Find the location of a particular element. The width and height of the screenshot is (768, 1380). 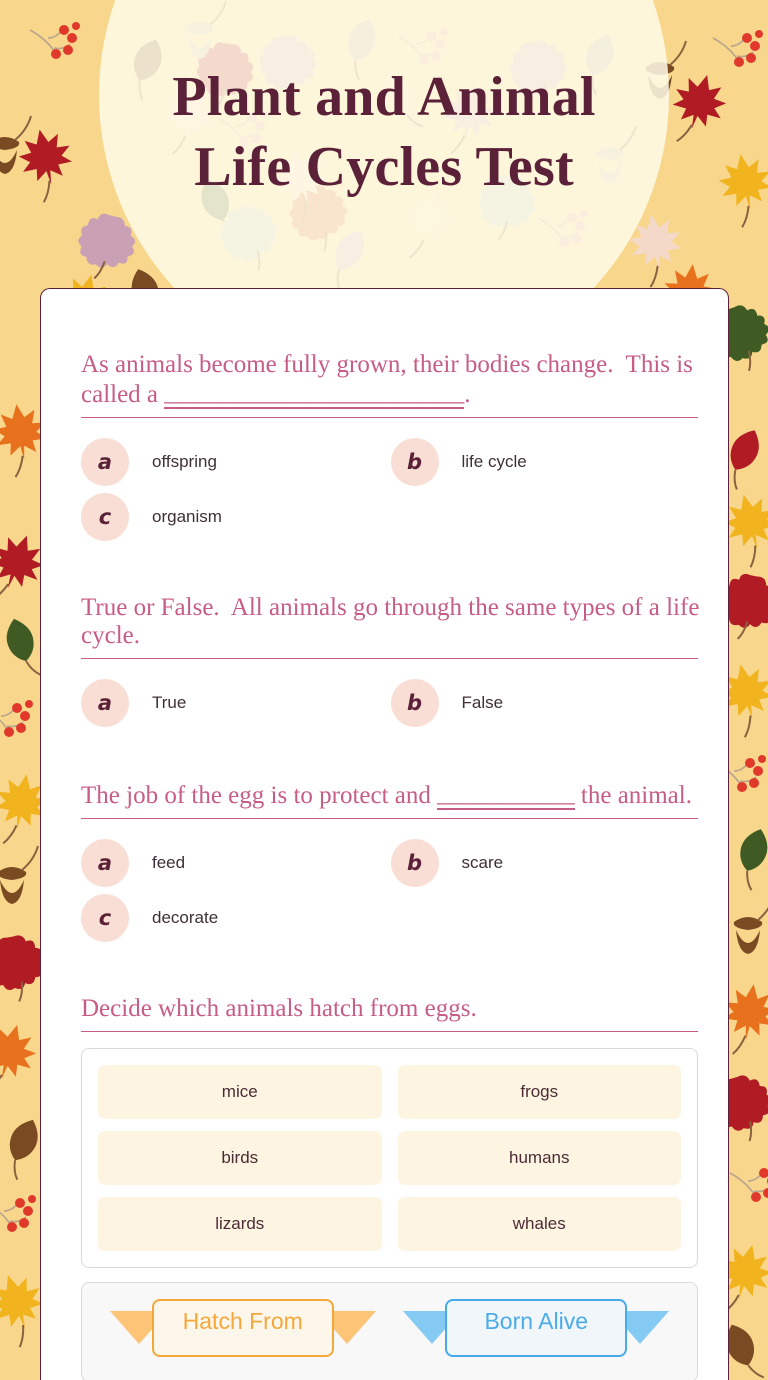

option-3c: c decorate is located at coordinates (236, 917).